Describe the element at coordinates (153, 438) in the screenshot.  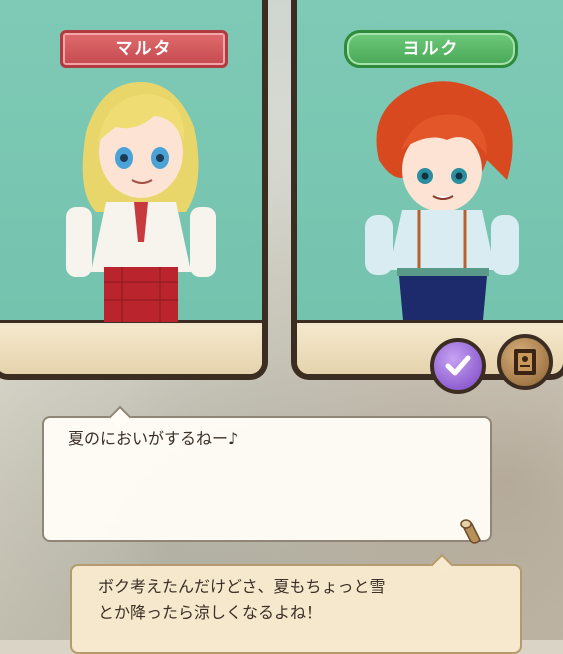
I see `dialog-text: 夏のにおいがするねー♪` at that location.